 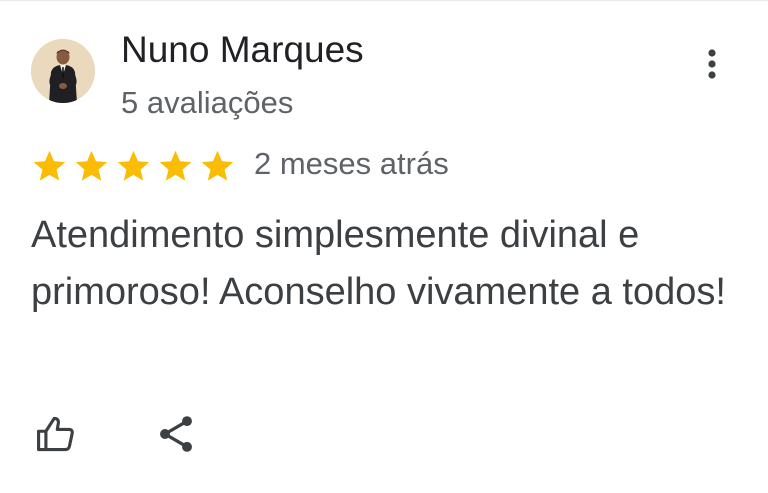 I want to click on like-button, so click(x=56, y=434).